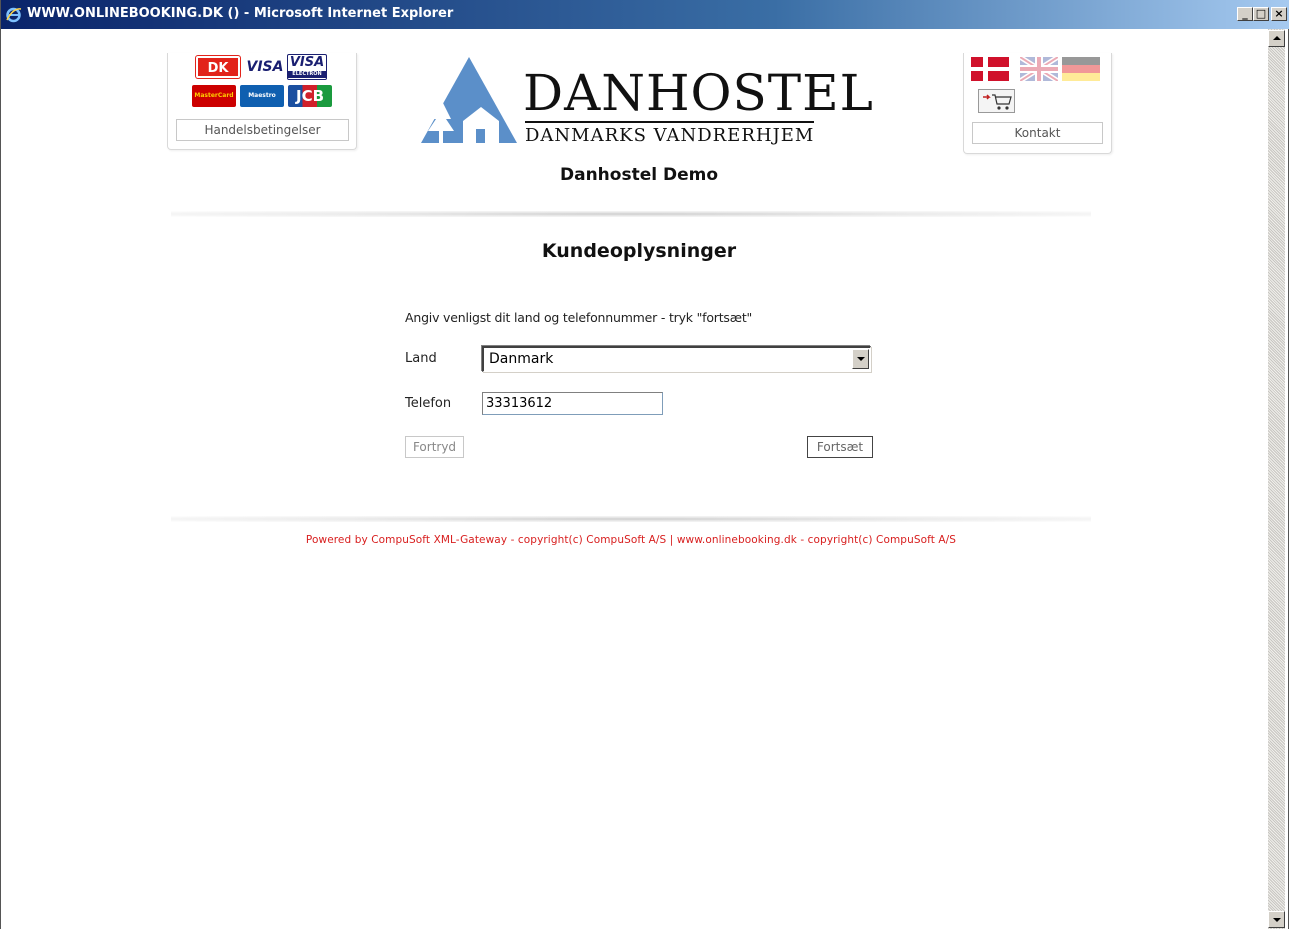  I want to click on scroll-down-button, so click(1276, 919).